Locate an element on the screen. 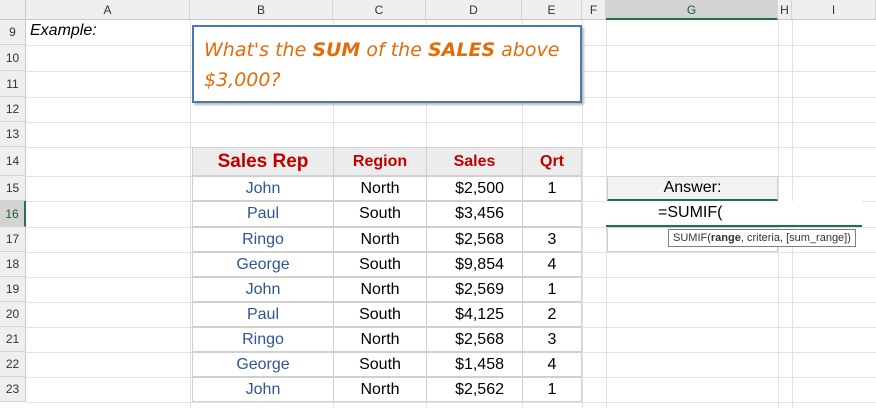  row-header-17: 17 is located at coordinates (13, 239).